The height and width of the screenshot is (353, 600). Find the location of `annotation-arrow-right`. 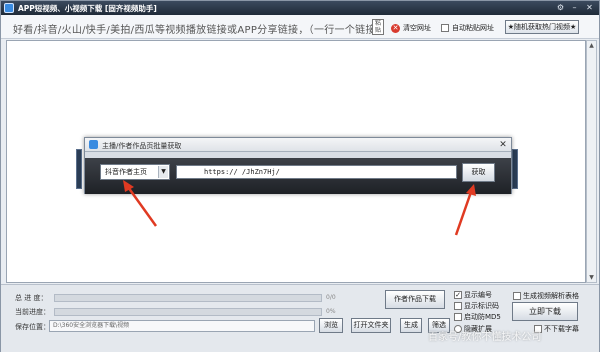

annotation-arrow-right is located at coordinates (465, 210).